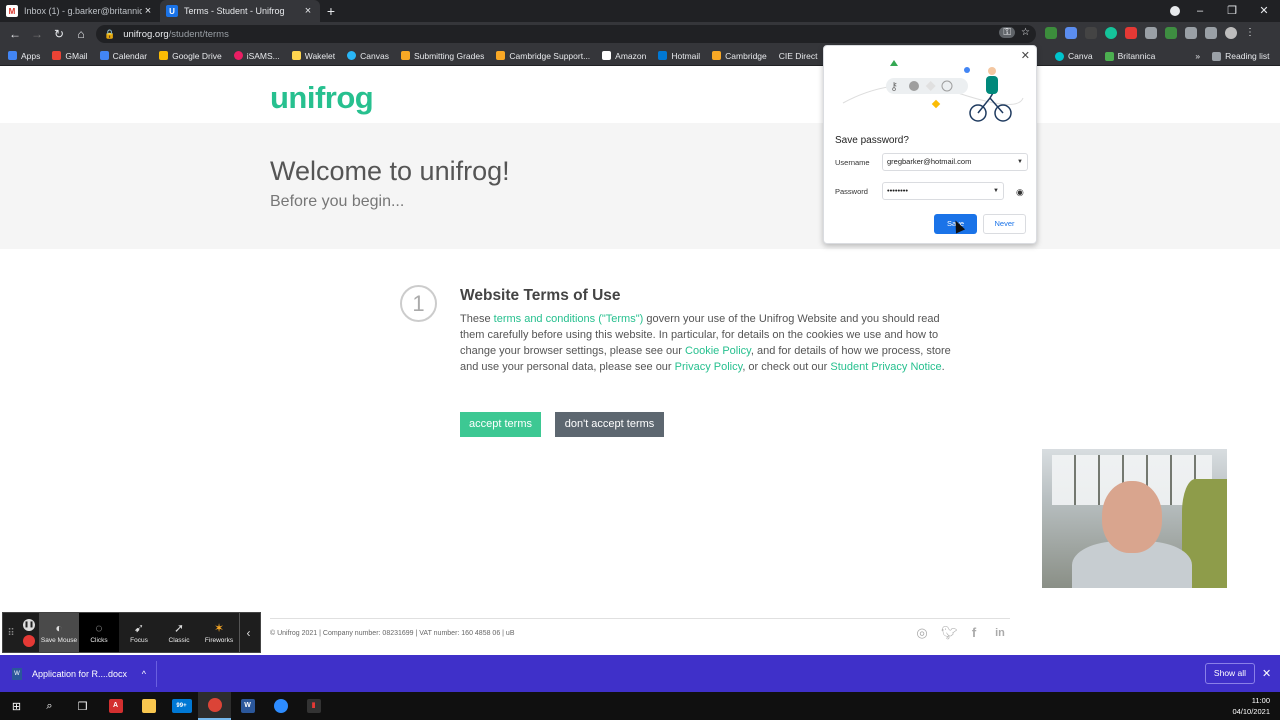  I want to click on username-field: gregbarker@hotmail.com ▼, so click(955, 162).